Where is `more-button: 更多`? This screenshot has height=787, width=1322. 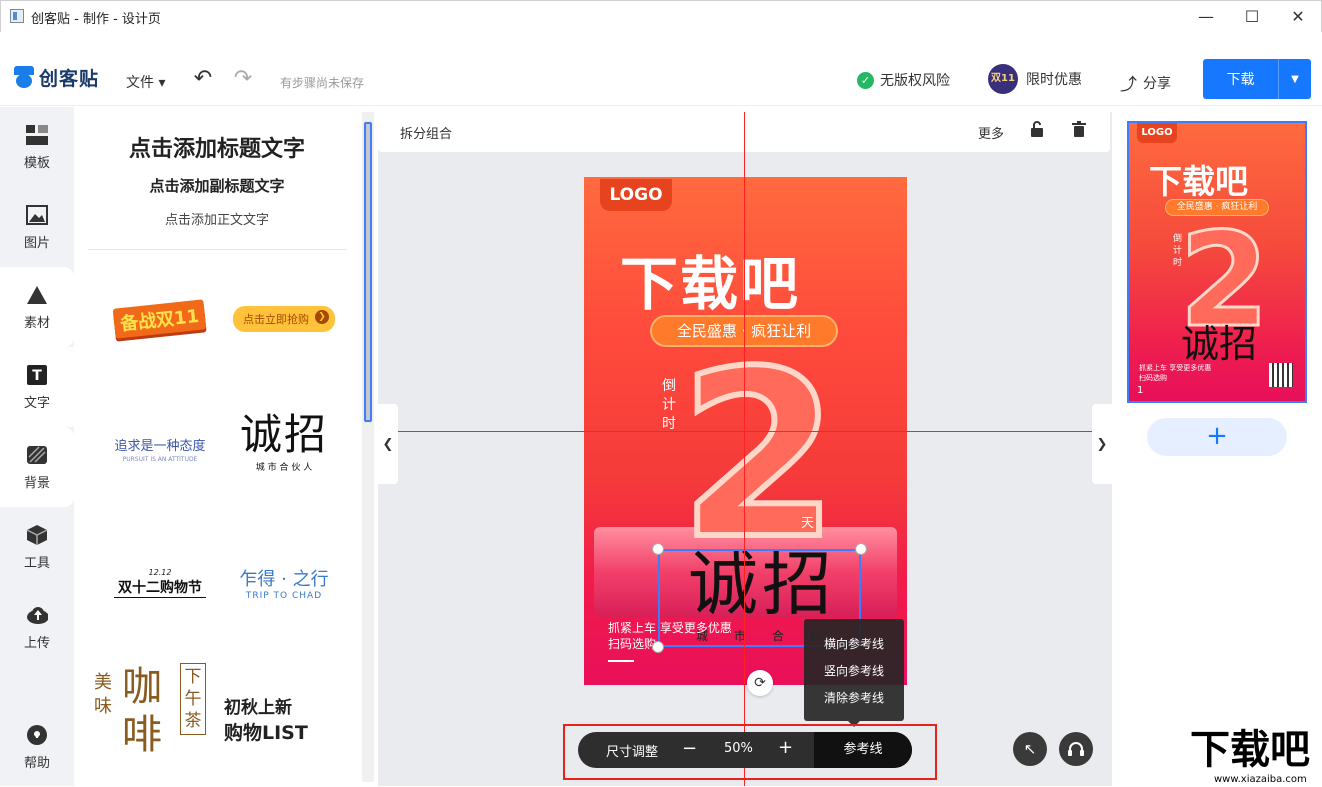
more-button: 更多 is located at coordinates (991, 132).